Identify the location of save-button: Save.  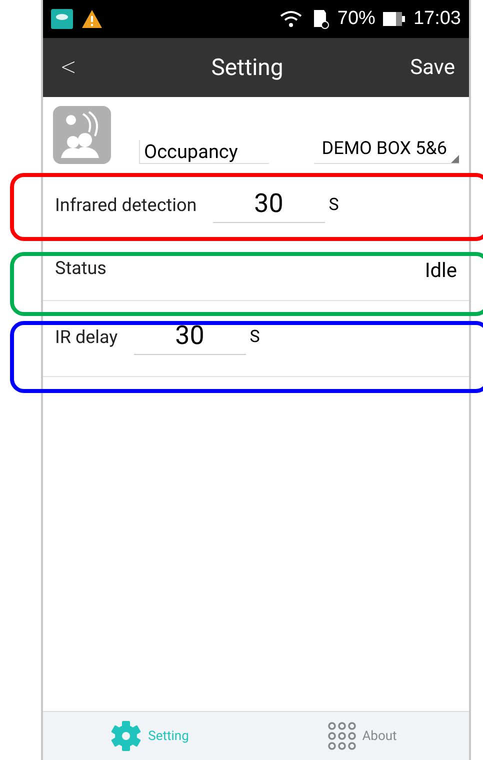
(432, 68).